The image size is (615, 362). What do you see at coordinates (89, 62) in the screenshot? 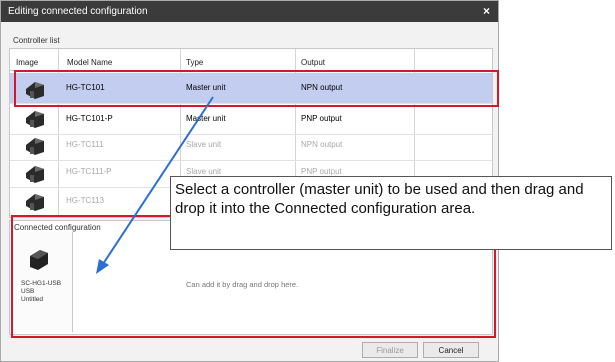
I see `column-header-model-name: Model Name` at bounding box center [89, 62].